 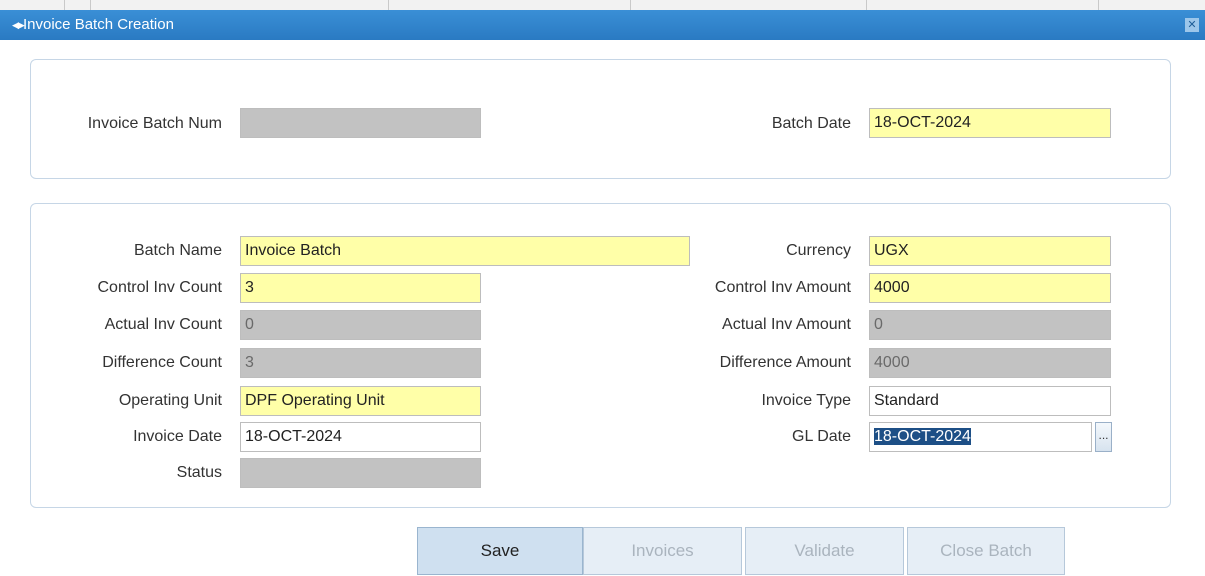 What do you see at coordinates (990, 251) in the screenshot?
I see `currency-field: UGX` at bounding box center [990, 251].